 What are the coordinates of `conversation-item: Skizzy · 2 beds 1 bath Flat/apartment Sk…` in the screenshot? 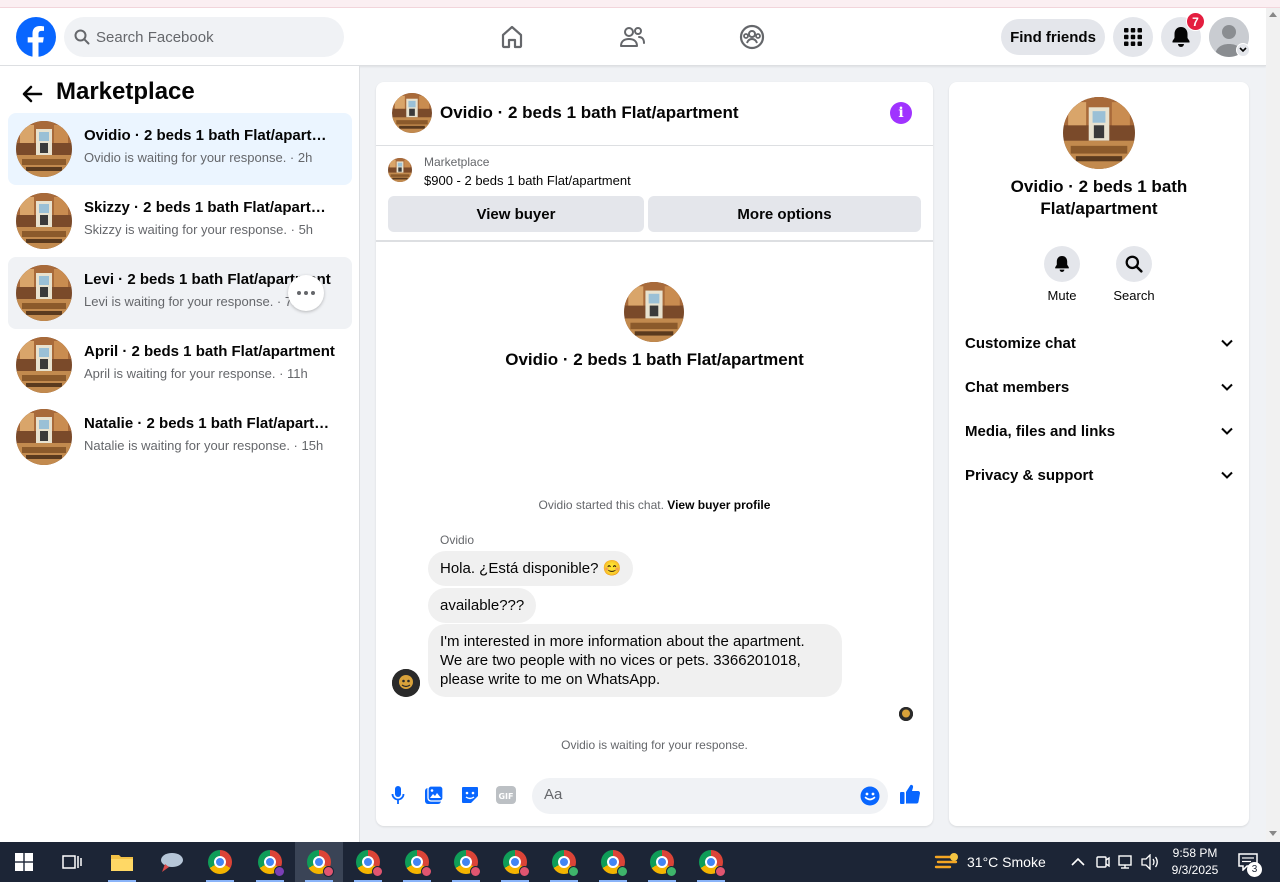 It's located at (180, 221).